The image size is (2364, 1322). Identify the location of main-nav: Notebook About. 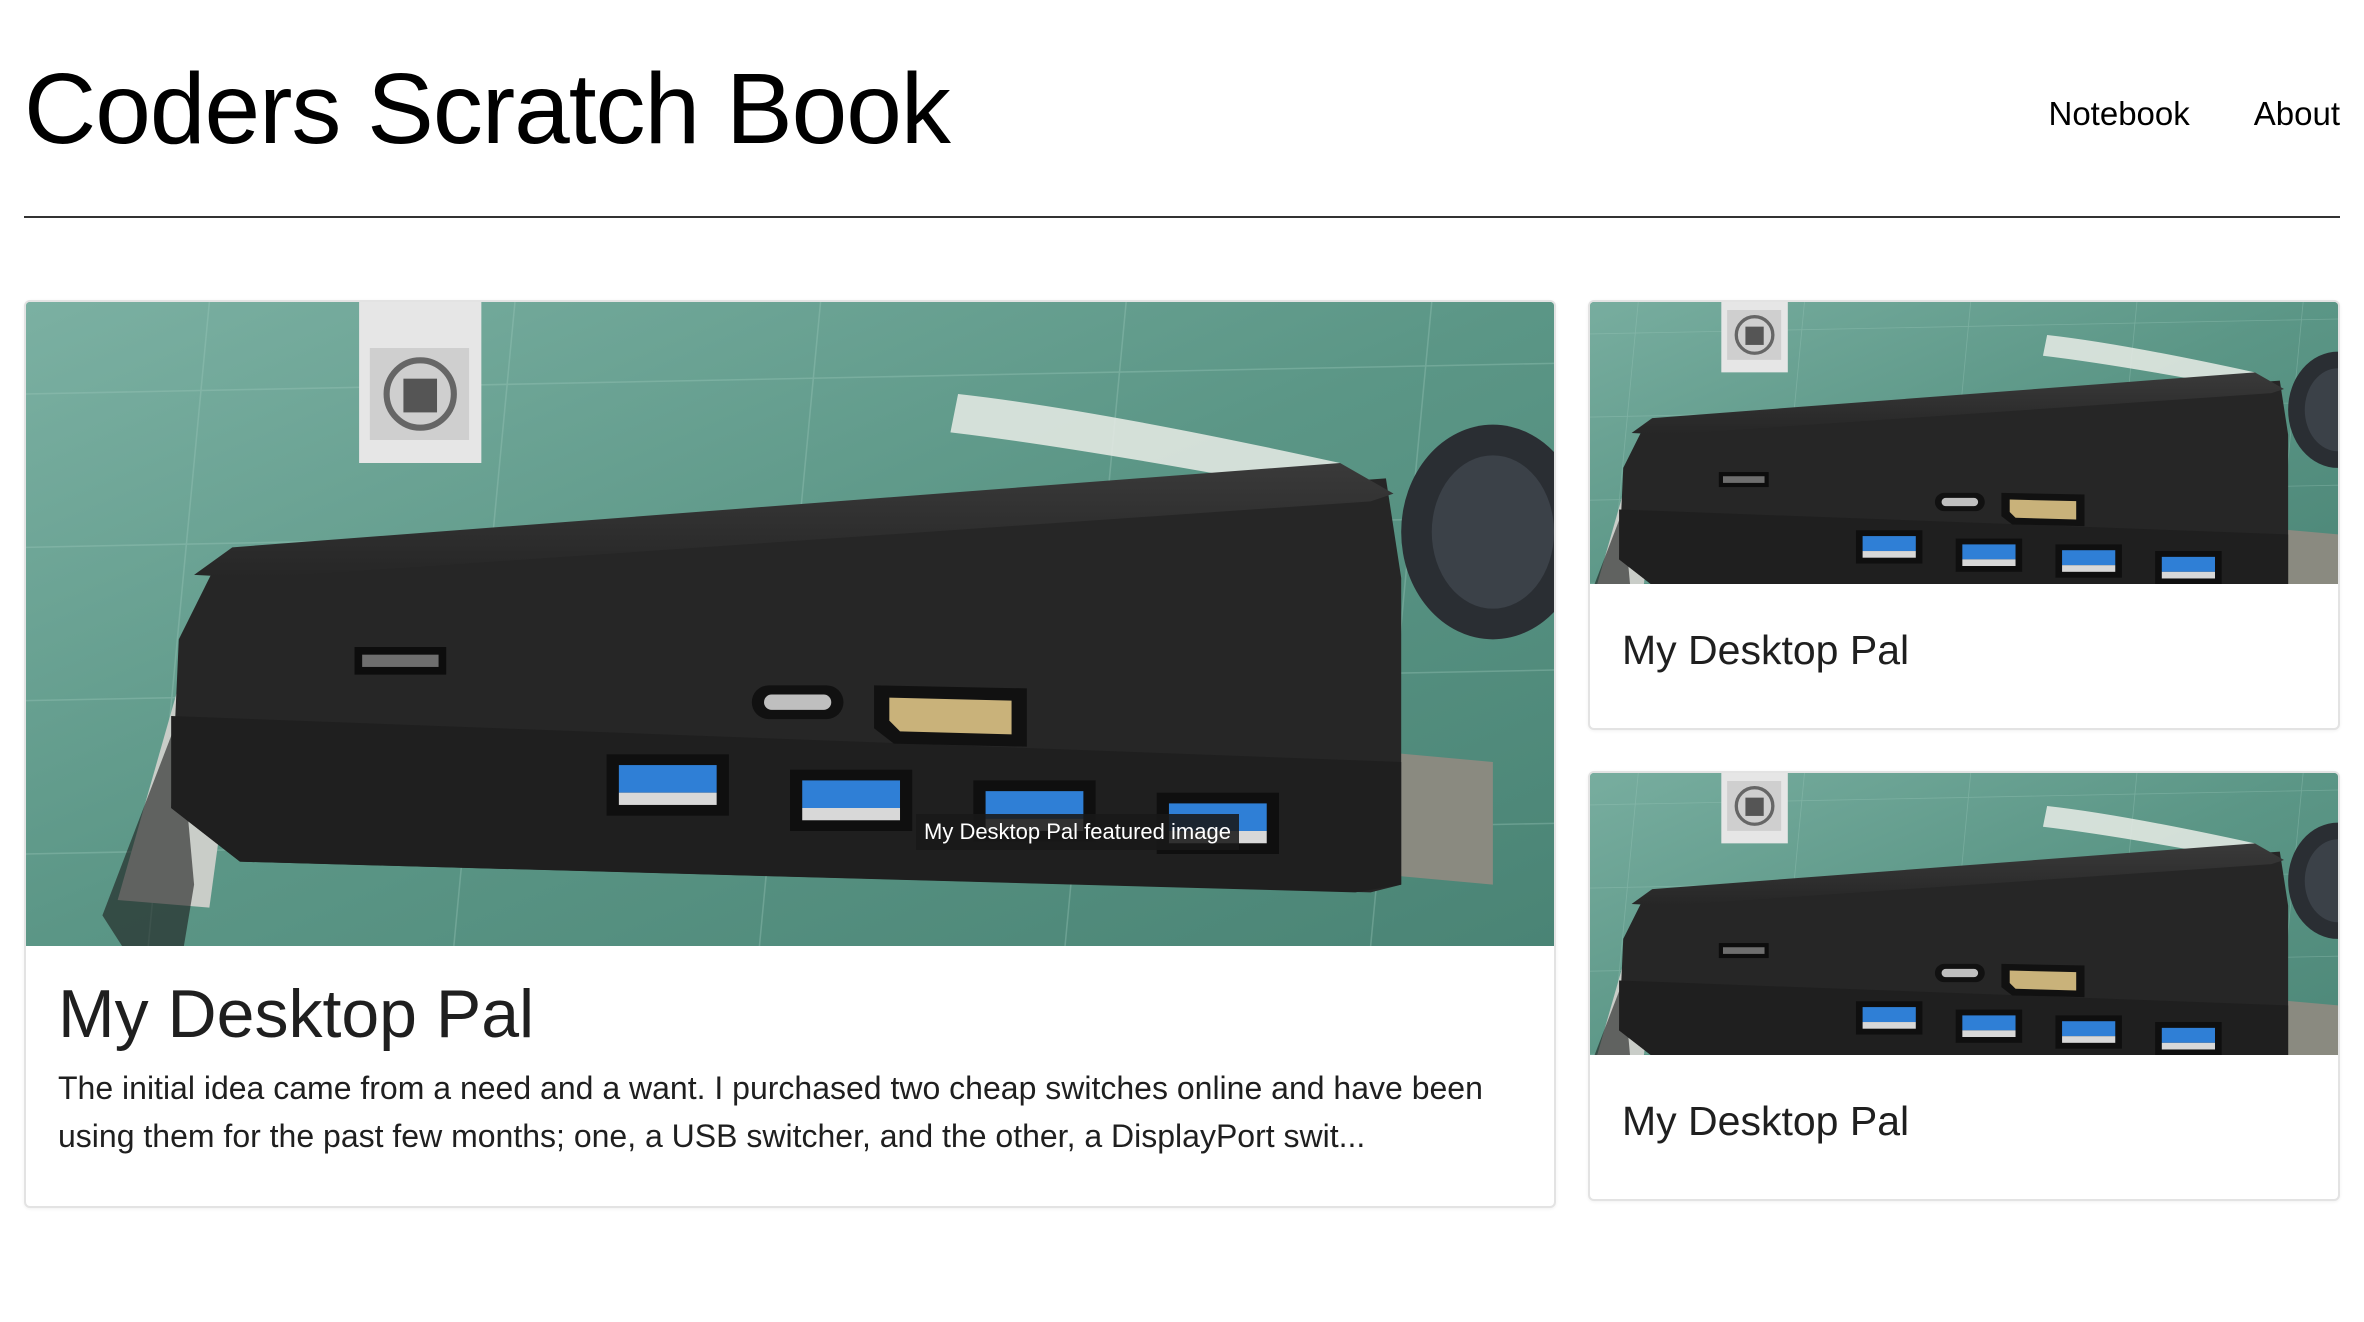
(2194, 114).